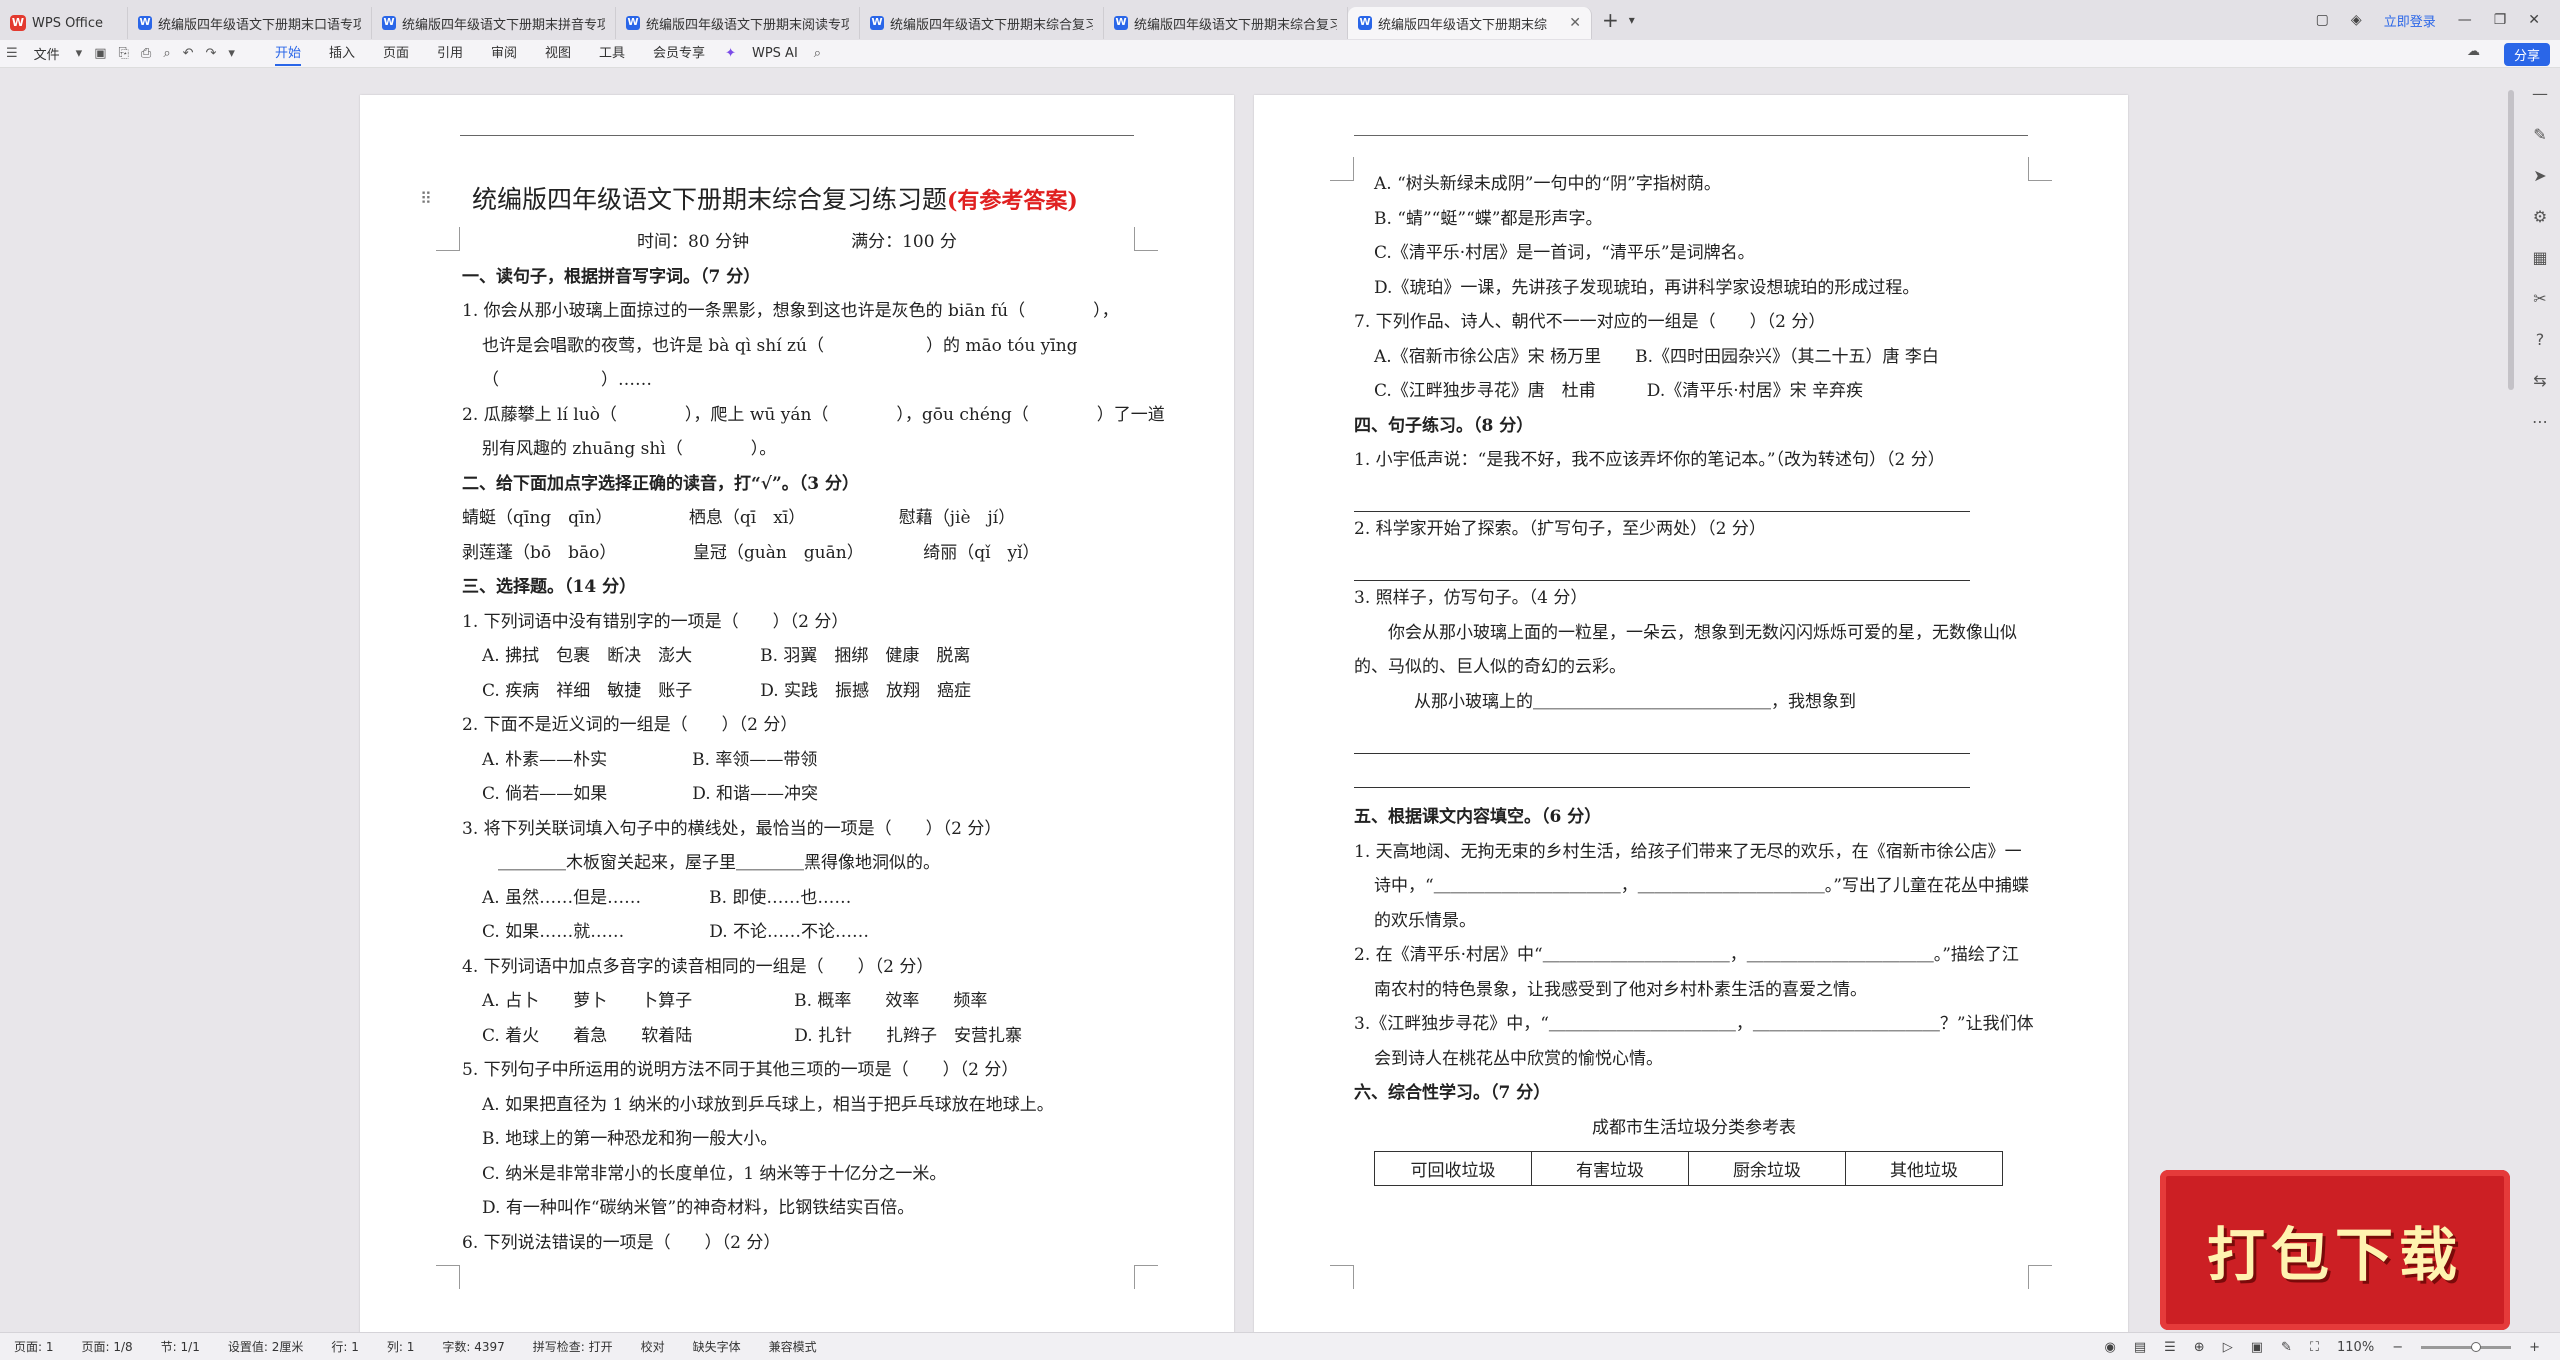  I want to click on page-corner-mark, so click(1146, 1277).